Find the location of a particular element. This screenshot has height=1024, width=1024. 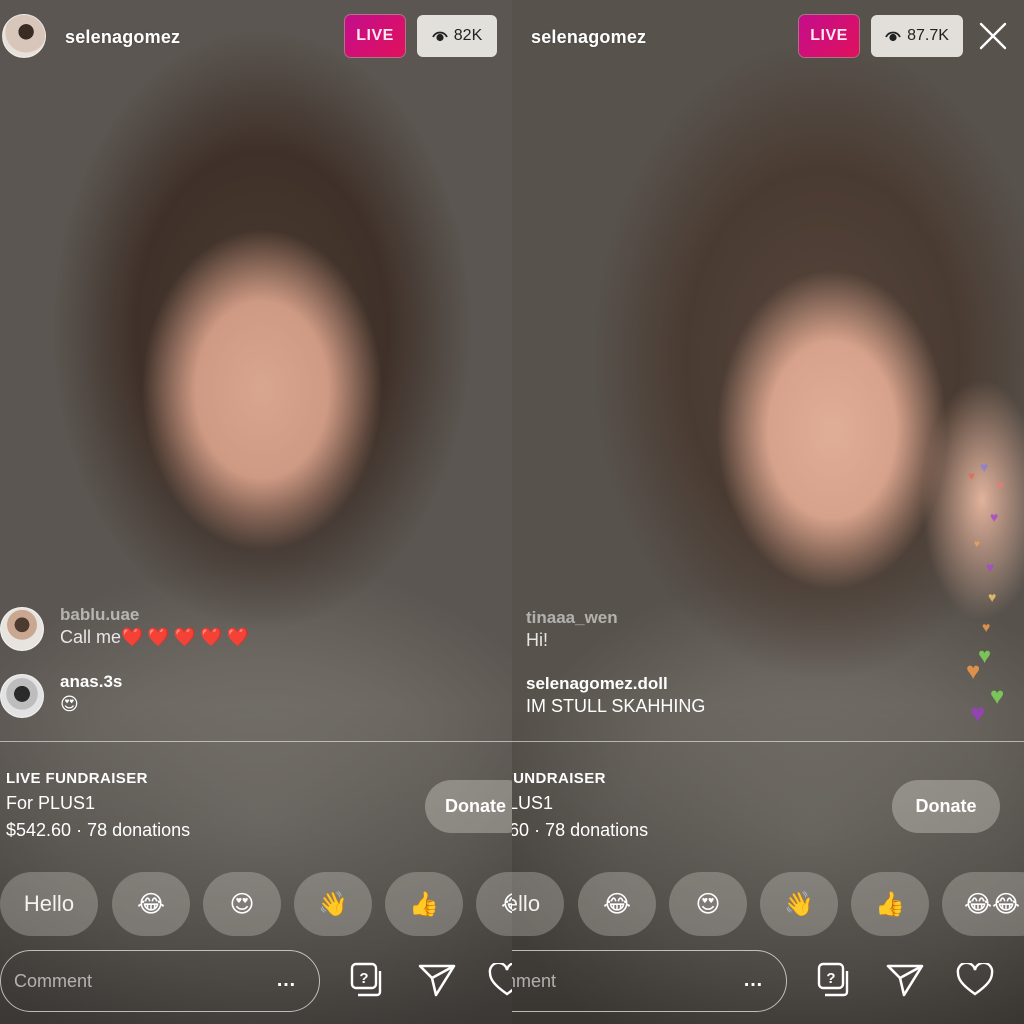

quick-reaction-double-laughing: 😂😂 is located at coordinates (983, 904).